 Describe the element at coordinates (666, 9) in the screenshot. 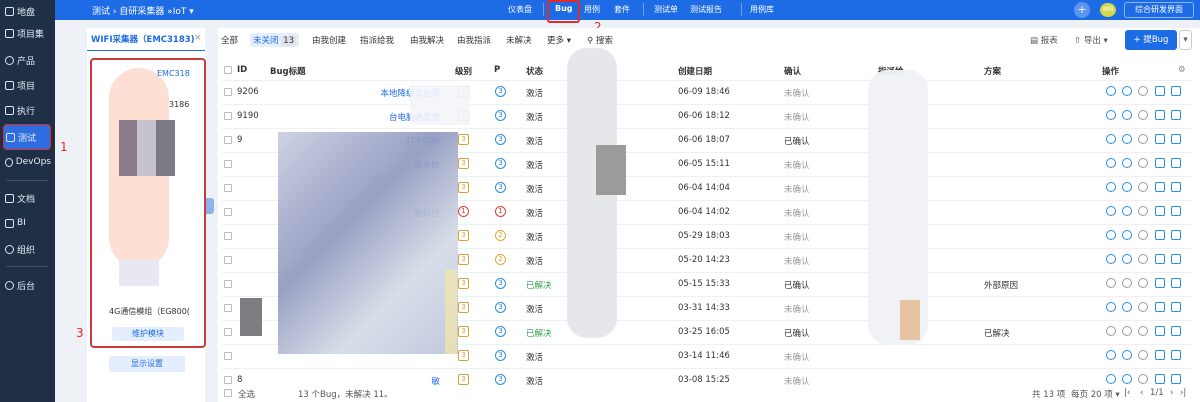

I see `nav-testtask: 测试单` at that location.